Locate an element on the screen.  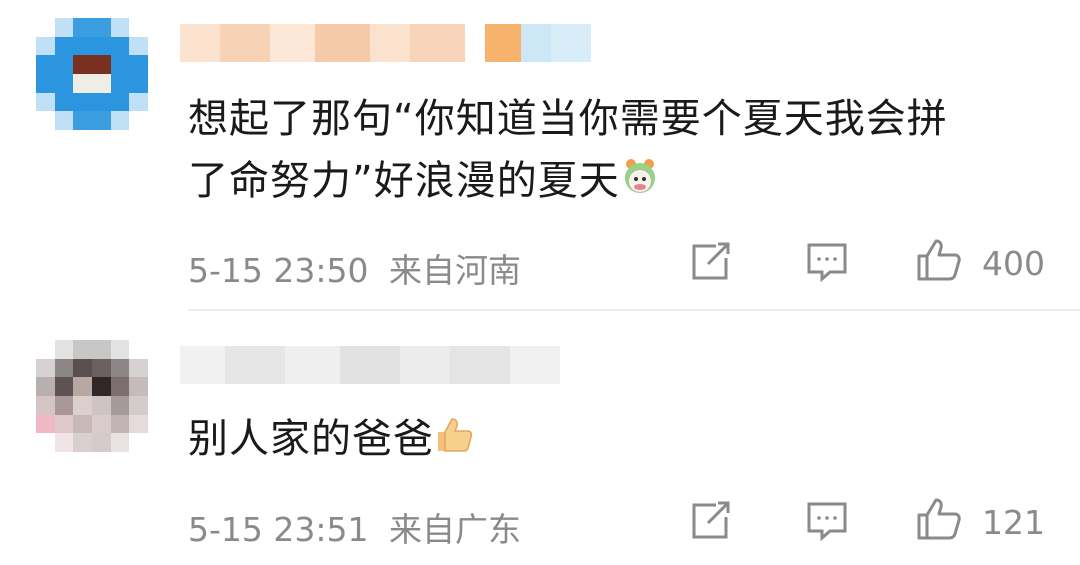
thumbs-up-emoji-icon is located at coordinates (454, 441).